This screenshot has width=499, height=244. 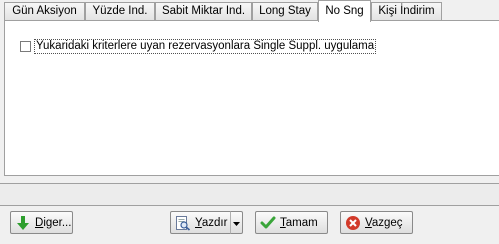 I want to click on checkmark-icon, so click(x=268, y=223).